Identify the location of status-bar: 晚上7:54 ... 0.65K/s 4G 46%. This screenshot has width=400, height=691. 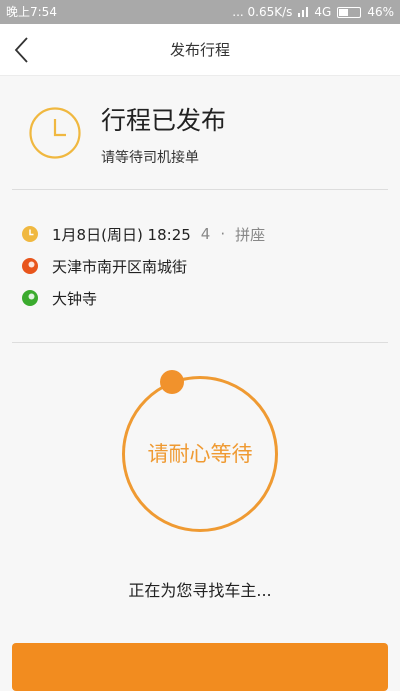
(200, 12).